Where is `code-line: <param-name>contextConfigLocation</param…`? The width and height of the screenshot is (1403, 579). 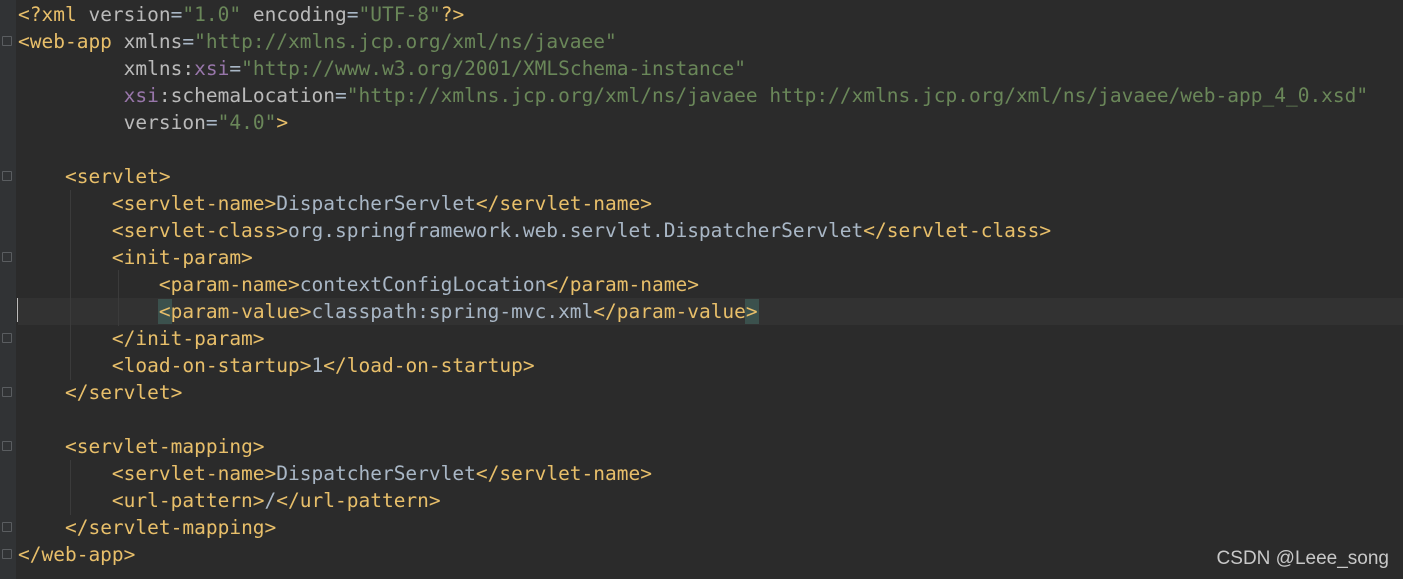 code-line: <param-name>contextConfigLocation</param… is located at coordinates (710, 284).